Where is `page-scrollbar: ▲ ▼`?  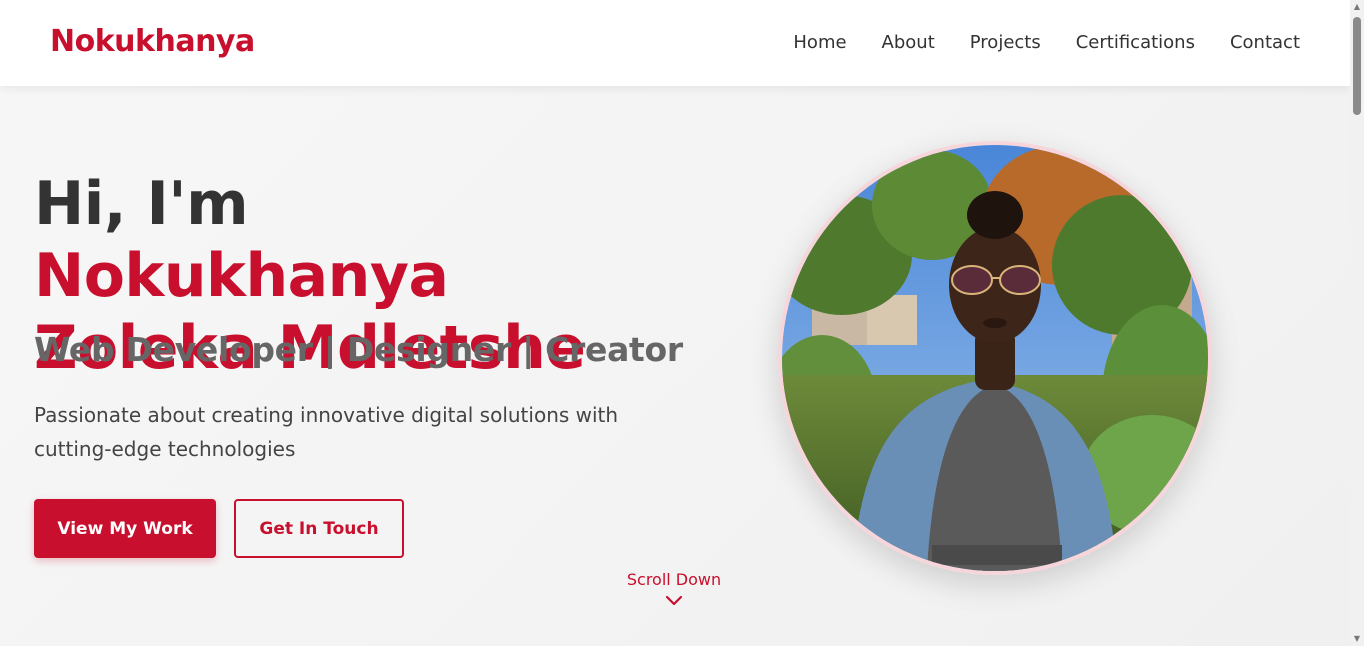 page-scrollbar: ▲ ▼ is located at coordinates (1357, 323).